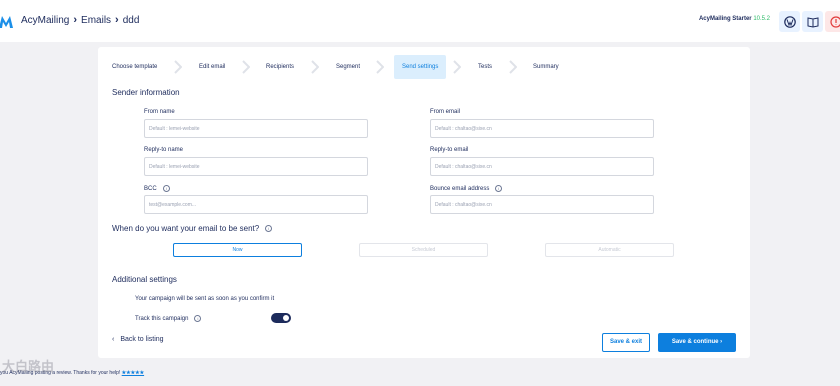 This screenshot has width=840, height=386. I want to click on save-continue-button: Save & continue ›, so click(697, 342).